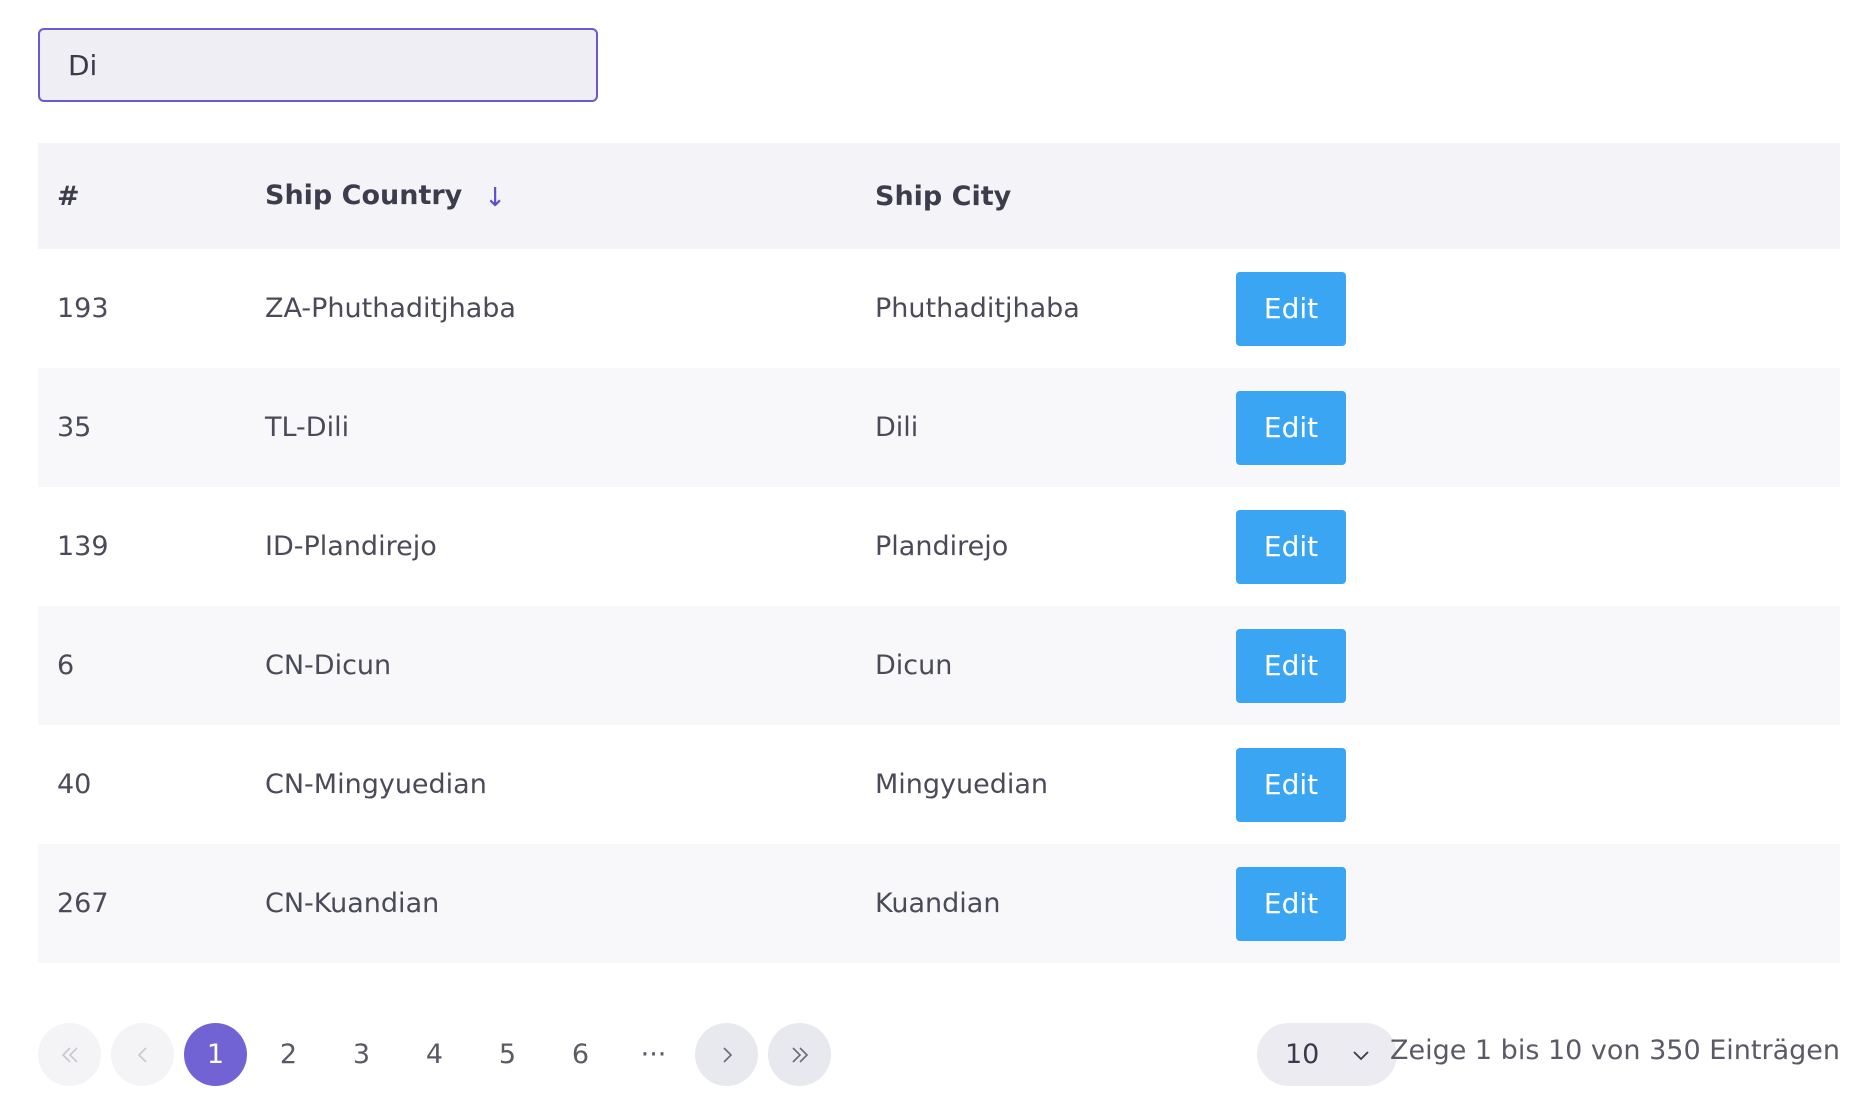 The height and width of the screenshot is (1105, 1867). I want to click on double-chevron-right-icon, so click(799, 1054).